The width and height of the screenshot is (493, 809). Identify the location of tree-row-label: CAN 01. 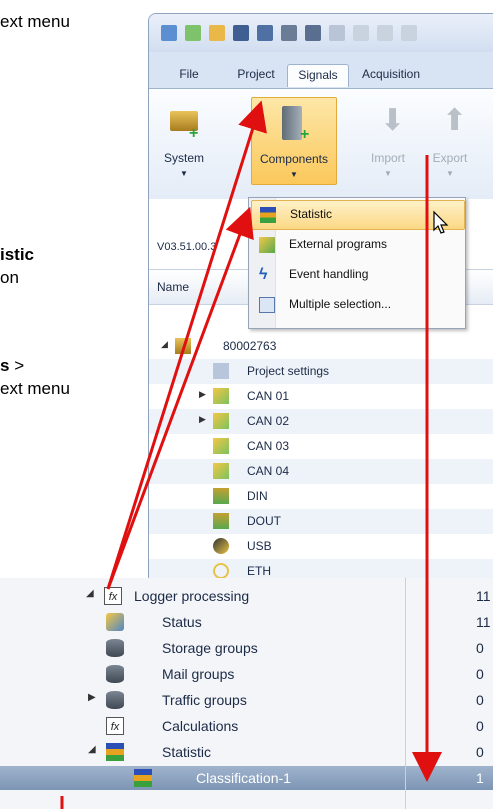
(268, 396).